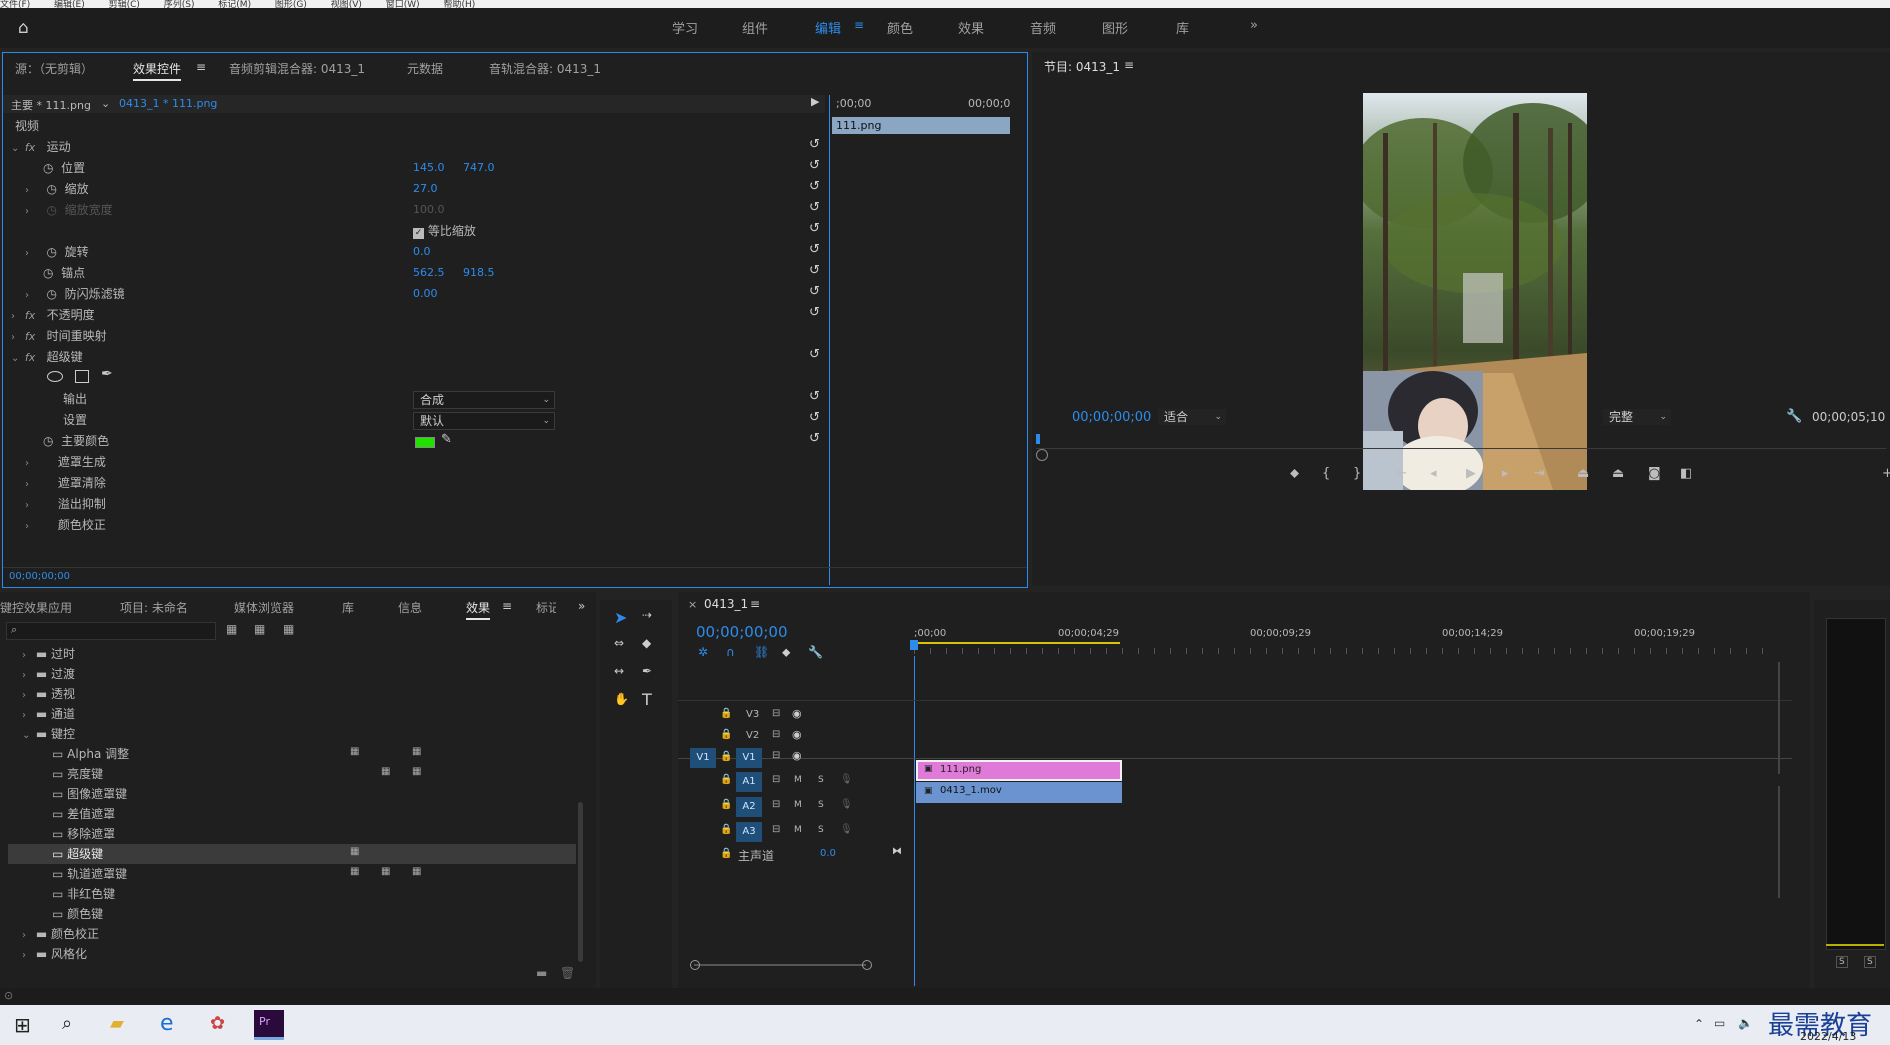 This screenshot has width=1890, height=1045. I want to click on tree-folder: › ▬ 风格化, so click(54, 954).